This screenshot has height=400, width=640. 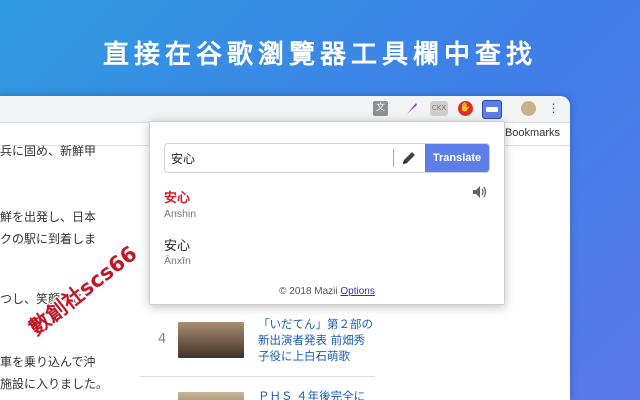 I want to click on footer-copyright: © 2018 Mazii, so click(x=308, y=291).